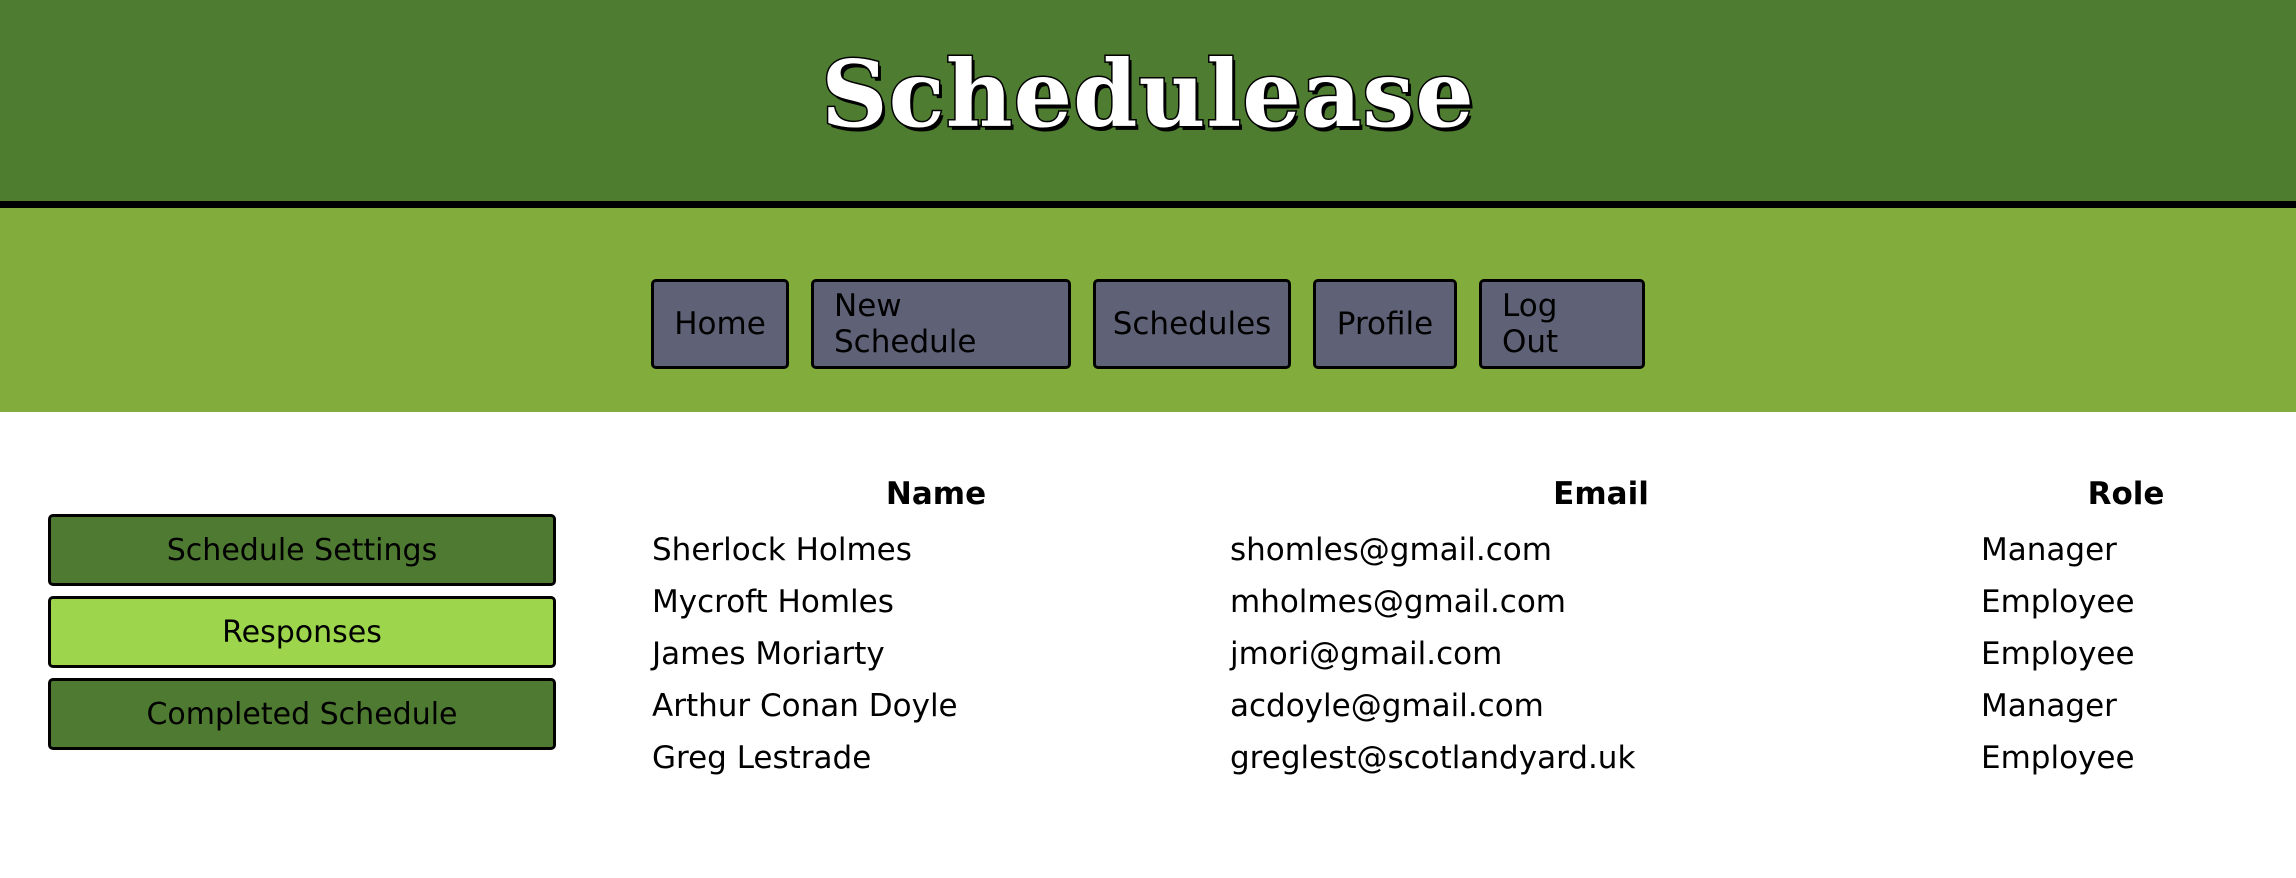 This screenshot has height=878, width=2296. I want to click on name-cell: Greg Lestrade, so click(762, 758).